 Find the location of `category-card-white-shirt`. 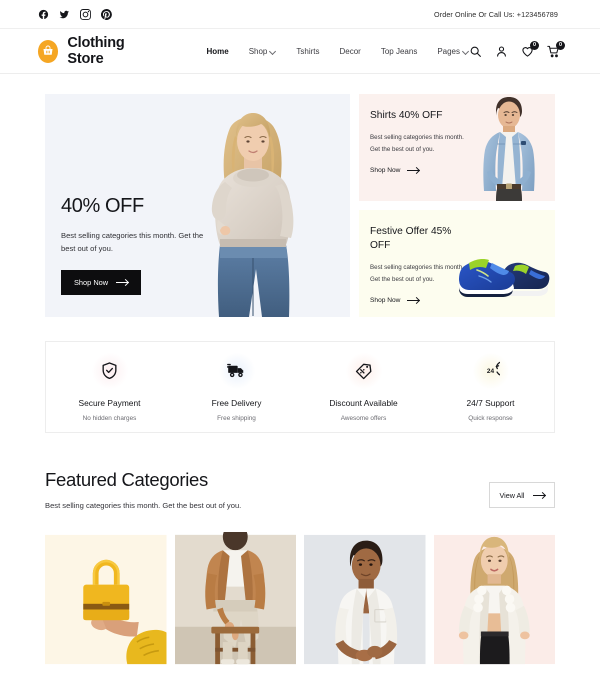

category-card-white-shirt is located at coordinates (365, 599).